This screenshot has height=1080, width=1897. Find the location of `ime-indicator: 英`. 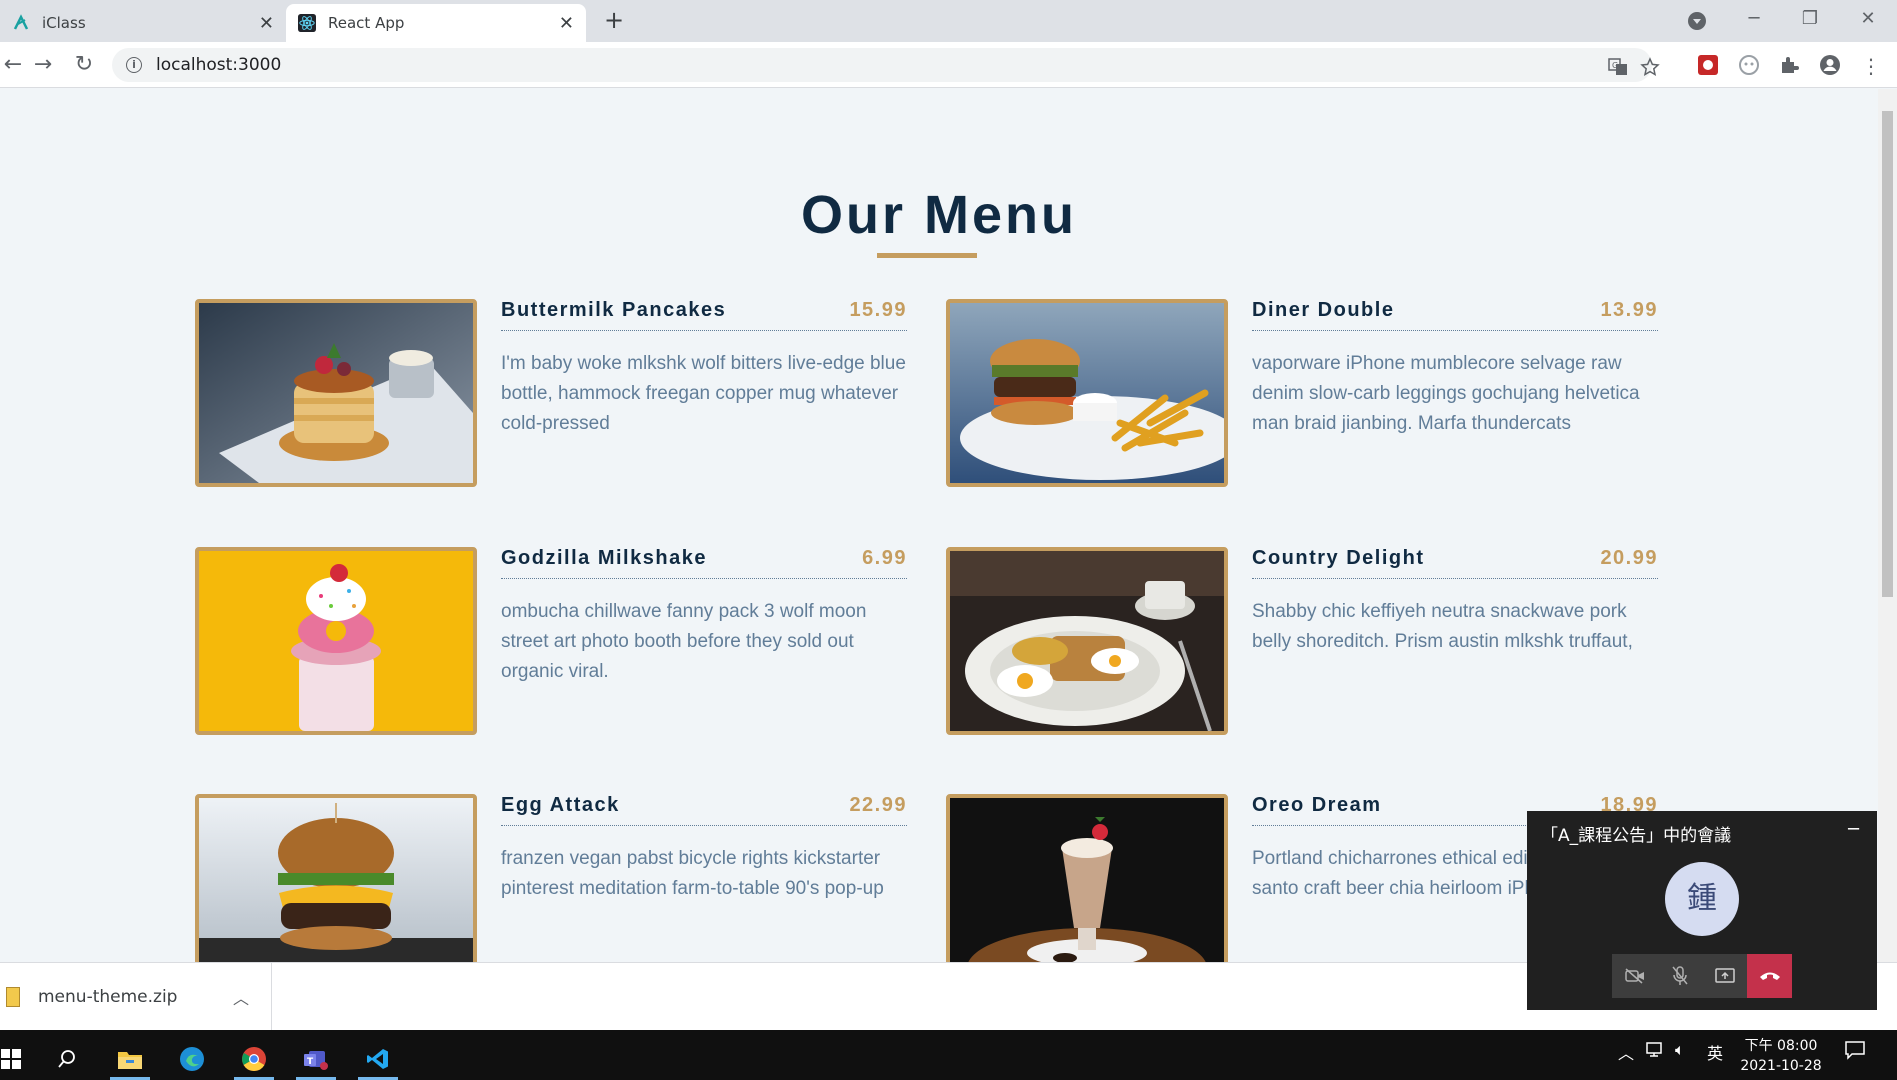

ime-indicator: 英 is located at coordinates (1715, 1052).